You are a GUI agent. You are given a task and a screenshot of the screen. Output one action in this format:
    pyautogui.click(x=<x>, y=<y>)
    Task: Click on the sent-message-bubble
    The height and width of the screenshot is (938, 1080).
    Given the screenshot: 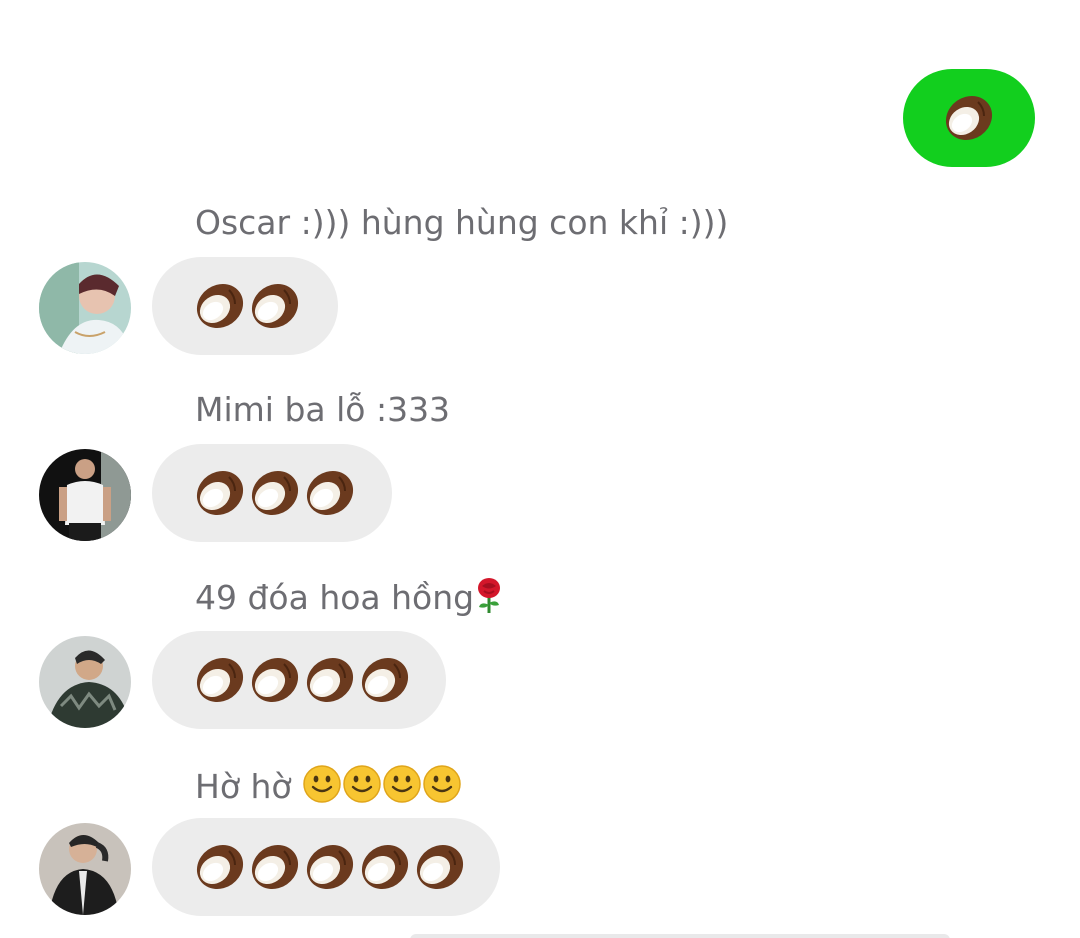 What is the action you would take?
    pyautogui.click(x=969, y=118)
    